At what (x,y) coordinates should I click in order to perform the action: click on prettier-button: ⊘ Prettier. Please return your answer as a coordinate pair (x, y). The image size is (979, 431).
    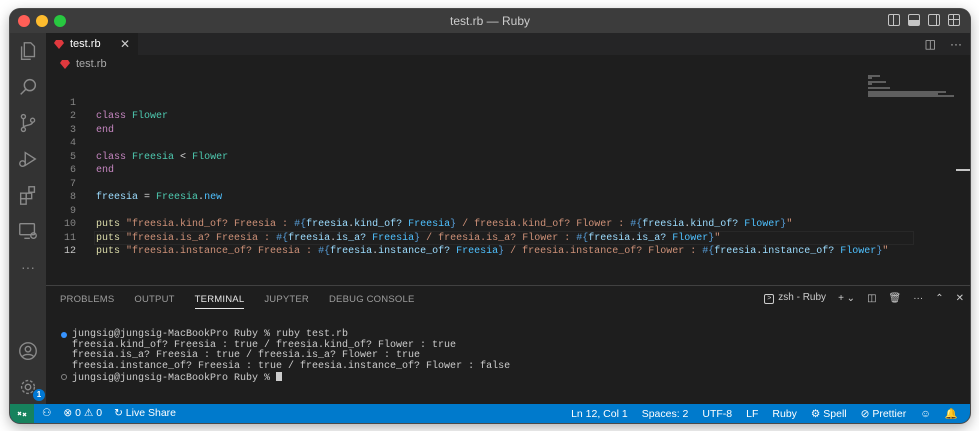
    Looking at the image, I should click on (884, 414).